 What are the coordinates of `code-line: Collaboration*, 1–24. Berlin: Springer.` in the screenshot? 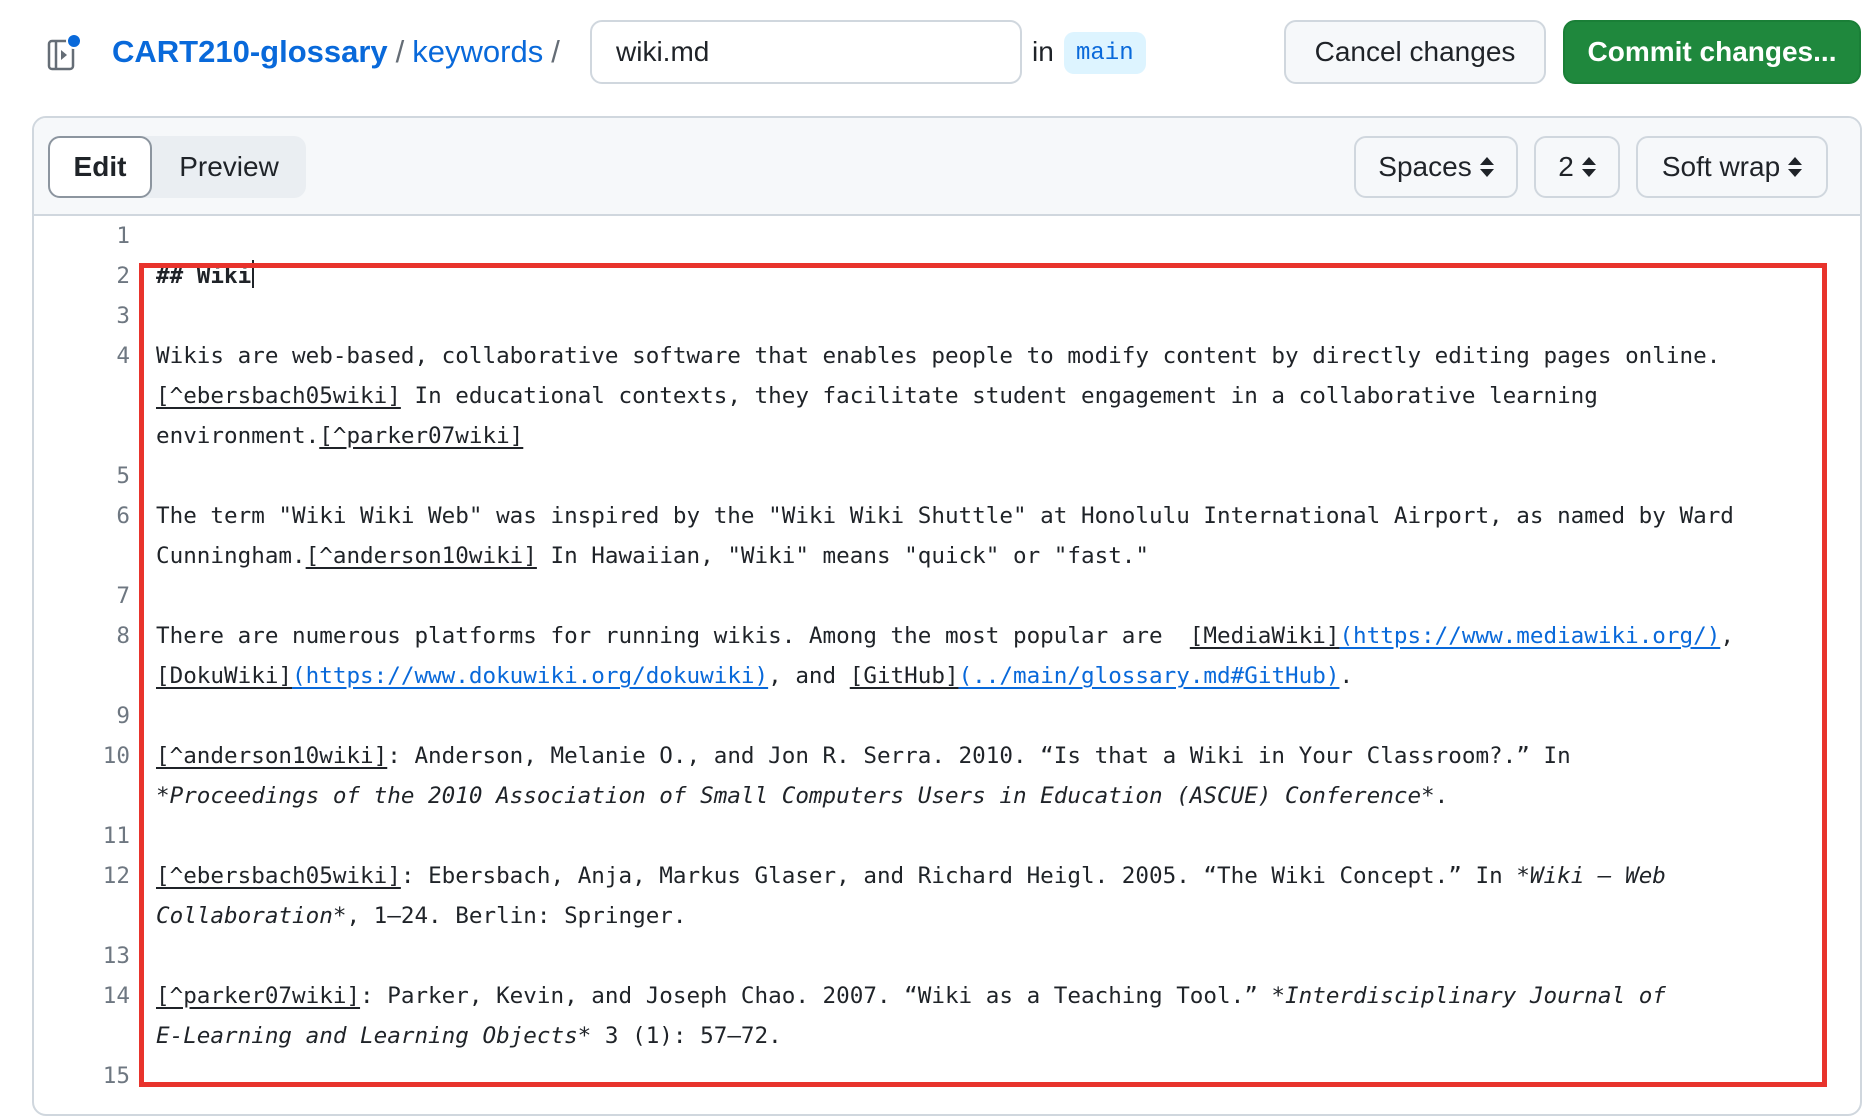 It's located at (421, 916).